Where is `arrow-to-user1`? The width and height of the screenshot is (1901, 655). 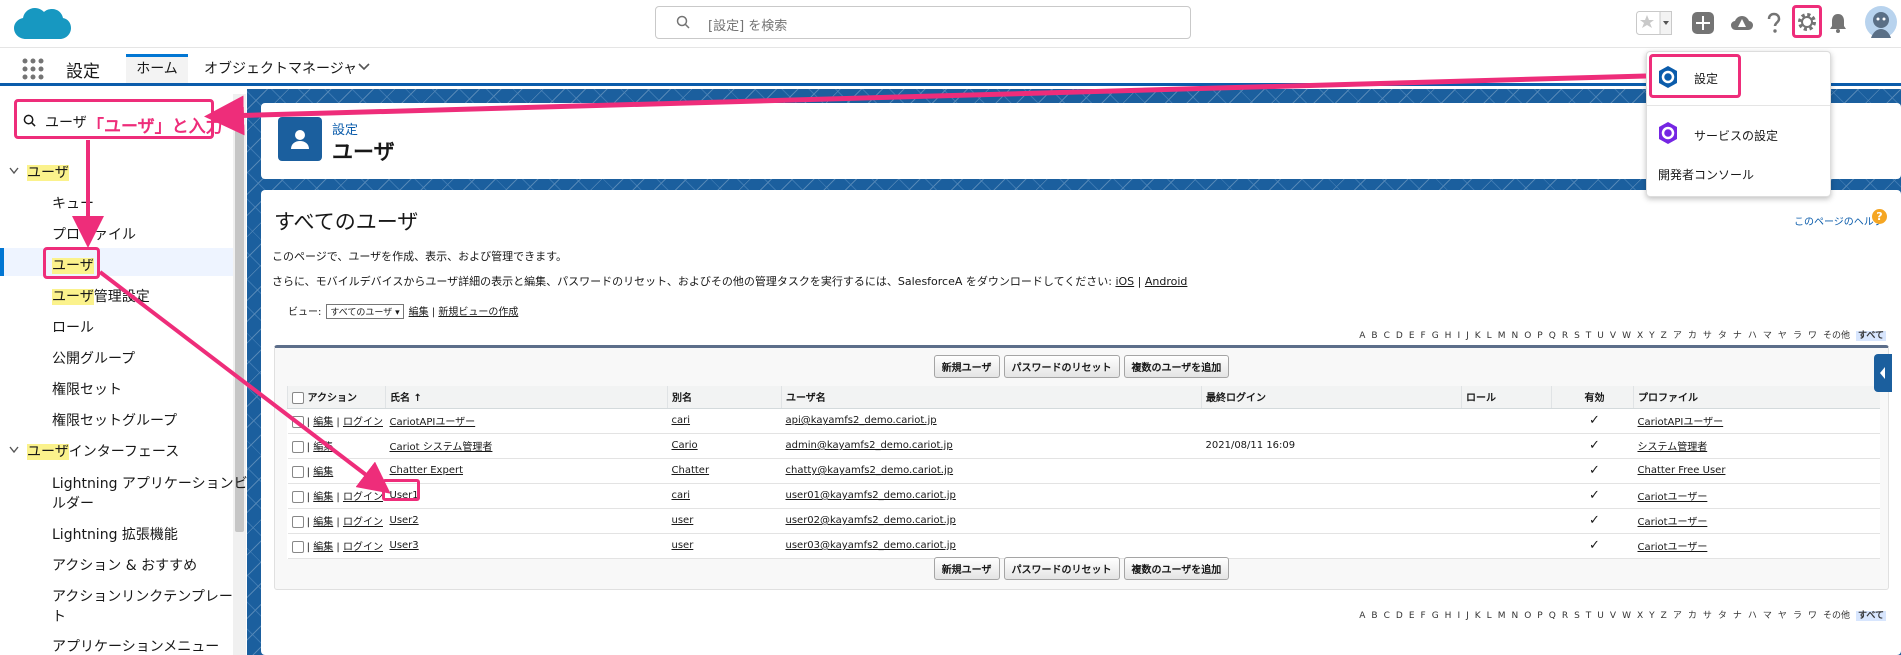
arrow-to-user1 is located at coordinates (244, 382).